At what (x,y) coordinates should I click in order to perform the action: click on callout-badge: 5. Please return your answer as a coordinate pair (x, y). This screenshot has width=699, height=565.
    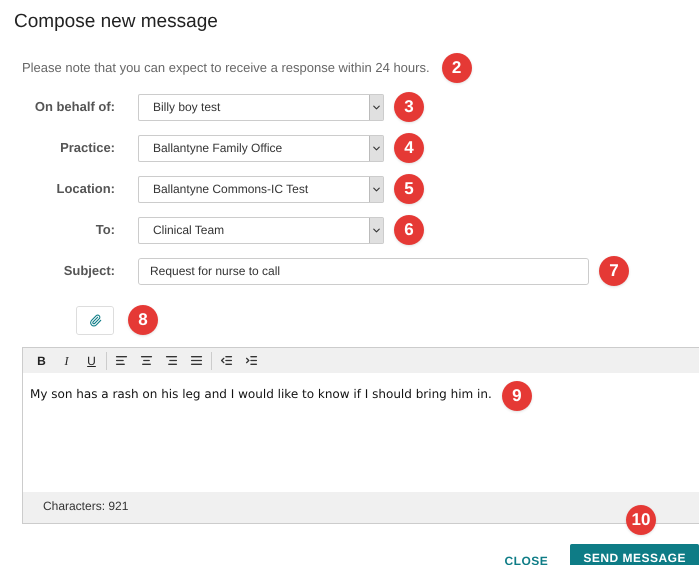
    Looking at the image, I should click on (409, 189).